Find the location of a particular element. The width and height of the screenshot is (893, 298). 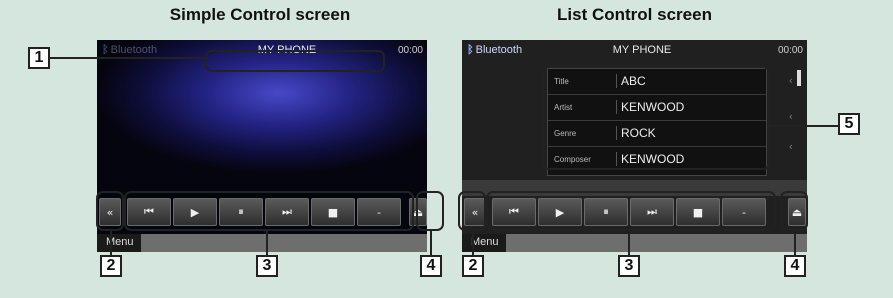

callout-number-5: 5 is located at coordinates (849, 124).